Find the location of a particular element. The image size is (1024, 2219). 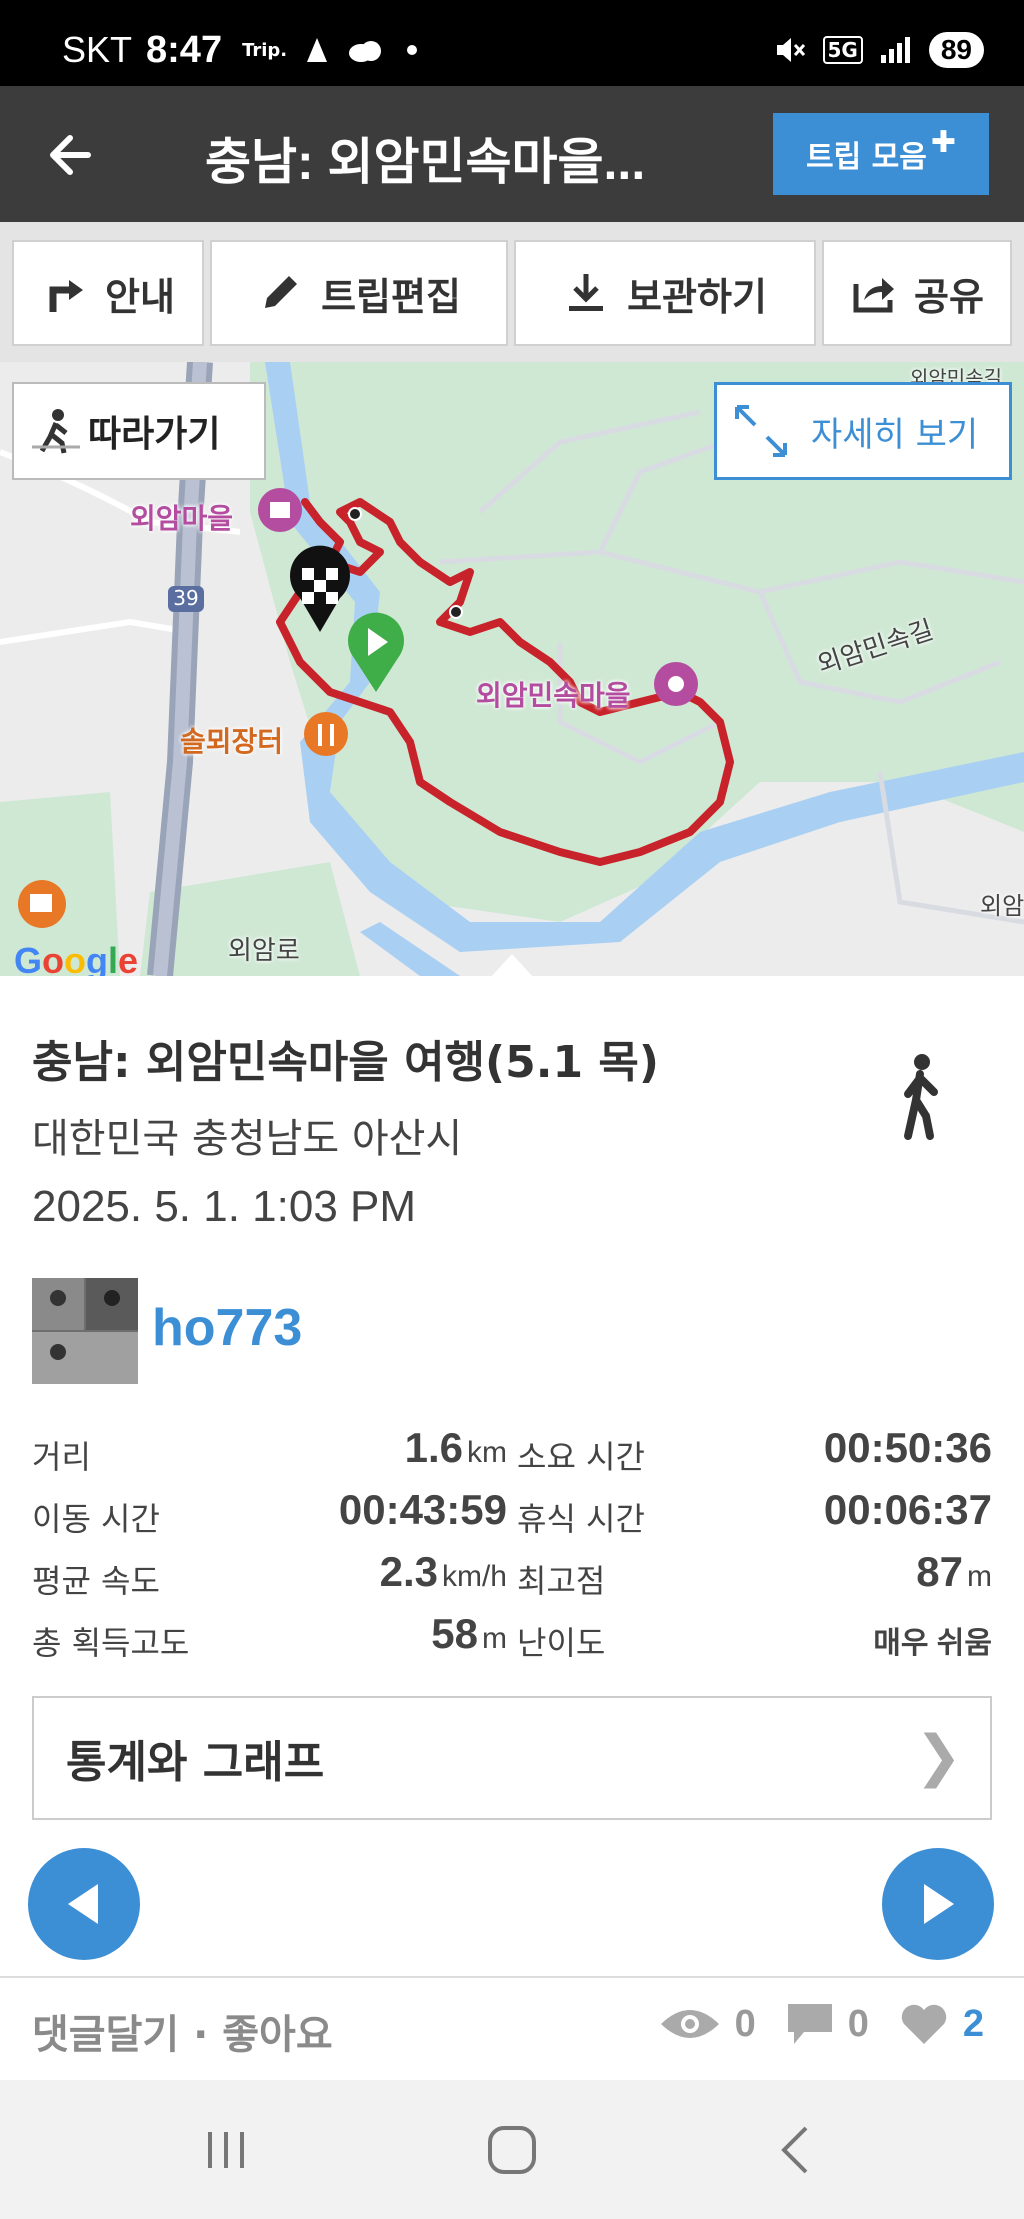

status-bar: SKT 8:47 Trip. 5G 89 is located at coordinates (512, 43).